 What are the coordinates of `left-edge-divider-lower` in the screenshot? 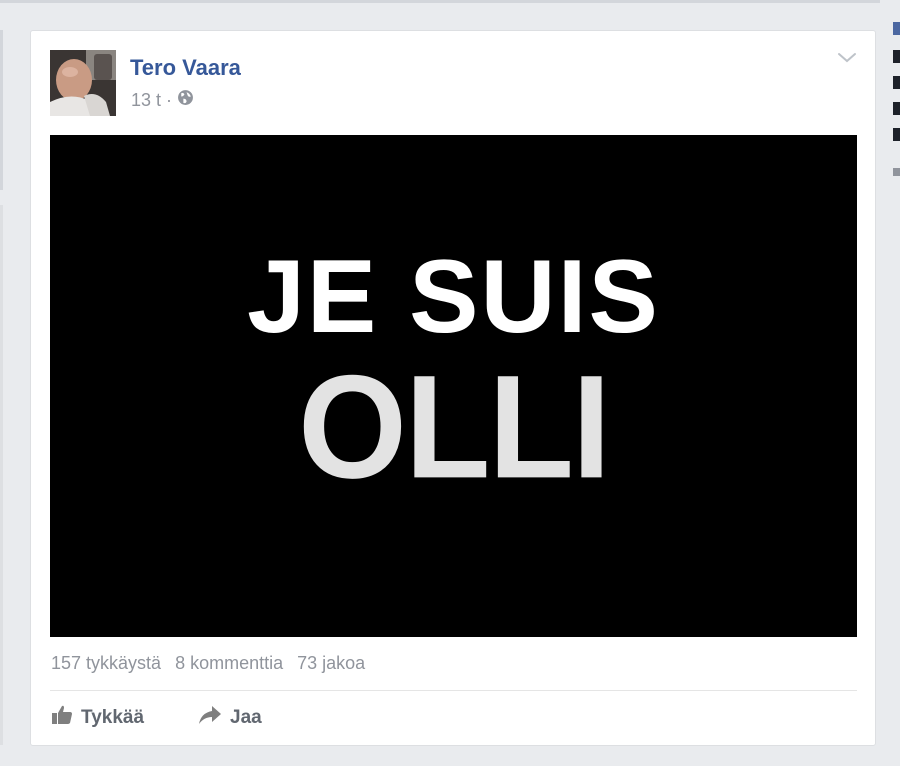 It's located at (1, 475).